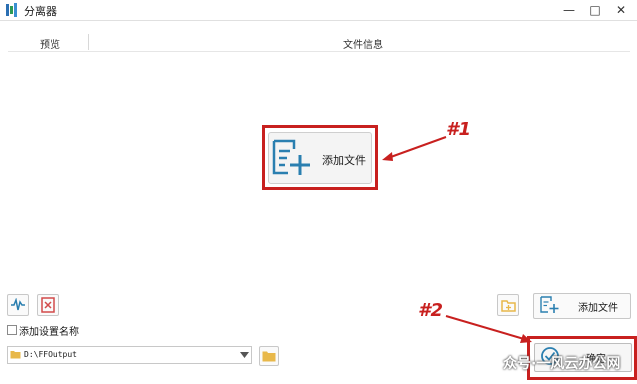  I want to click on output-path-text: D:\FFOutput, so click(50, 354).